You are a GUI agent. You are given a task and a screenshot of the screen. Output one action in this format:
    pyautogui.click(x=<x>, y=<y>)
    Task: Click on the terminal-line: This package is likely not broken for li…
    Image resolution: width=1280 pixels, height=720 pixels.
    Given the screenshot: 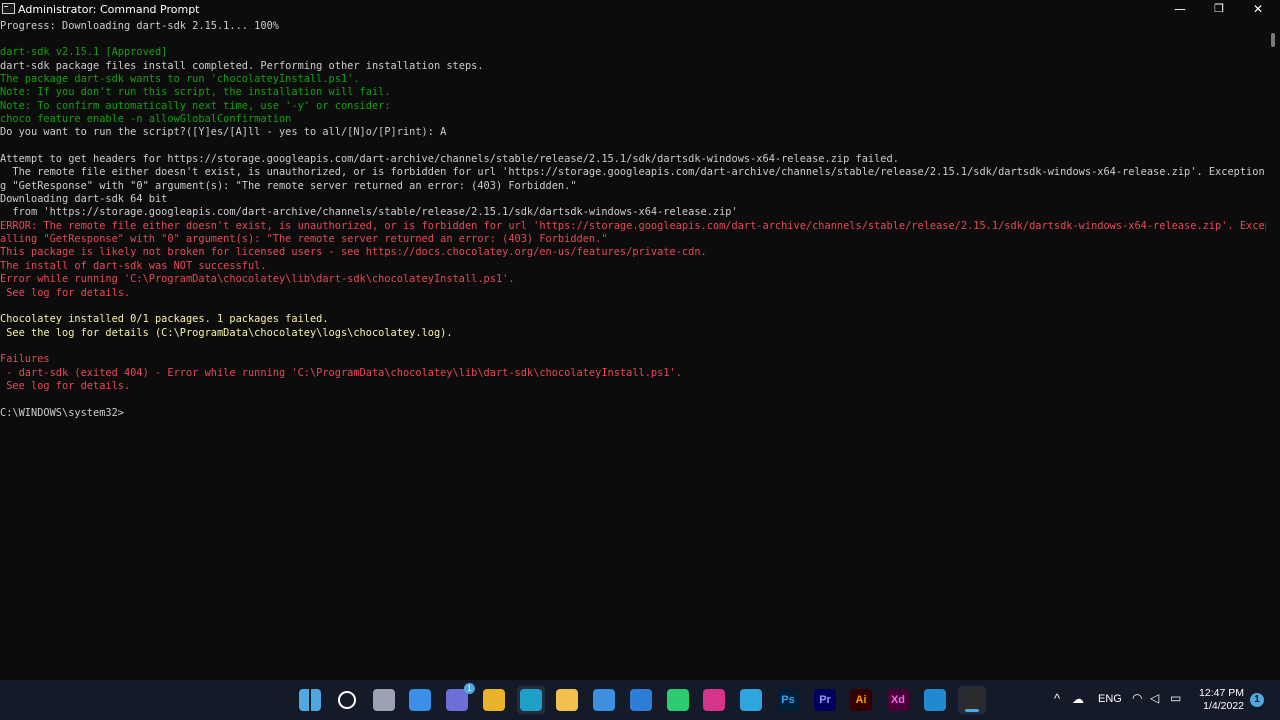 What is the action you would take?
    pyautogui.click(x=353, y=252)
    